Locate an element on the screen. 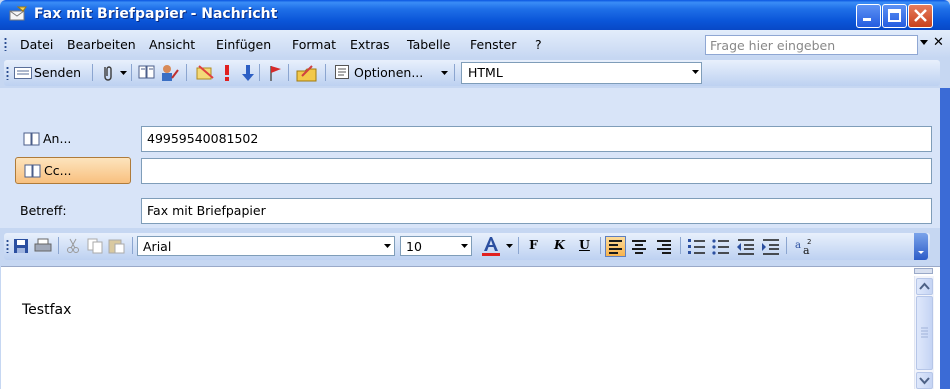  increase-indent-button is located at coordinates (770, 246).